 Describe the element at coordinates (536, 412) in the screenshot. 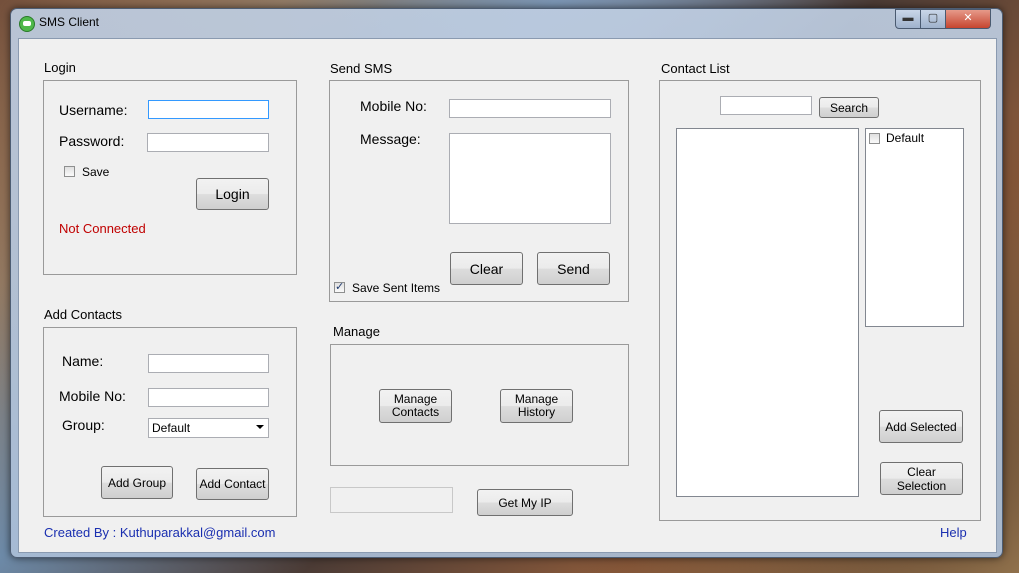

I see `manage-history-line2: History` at that location.